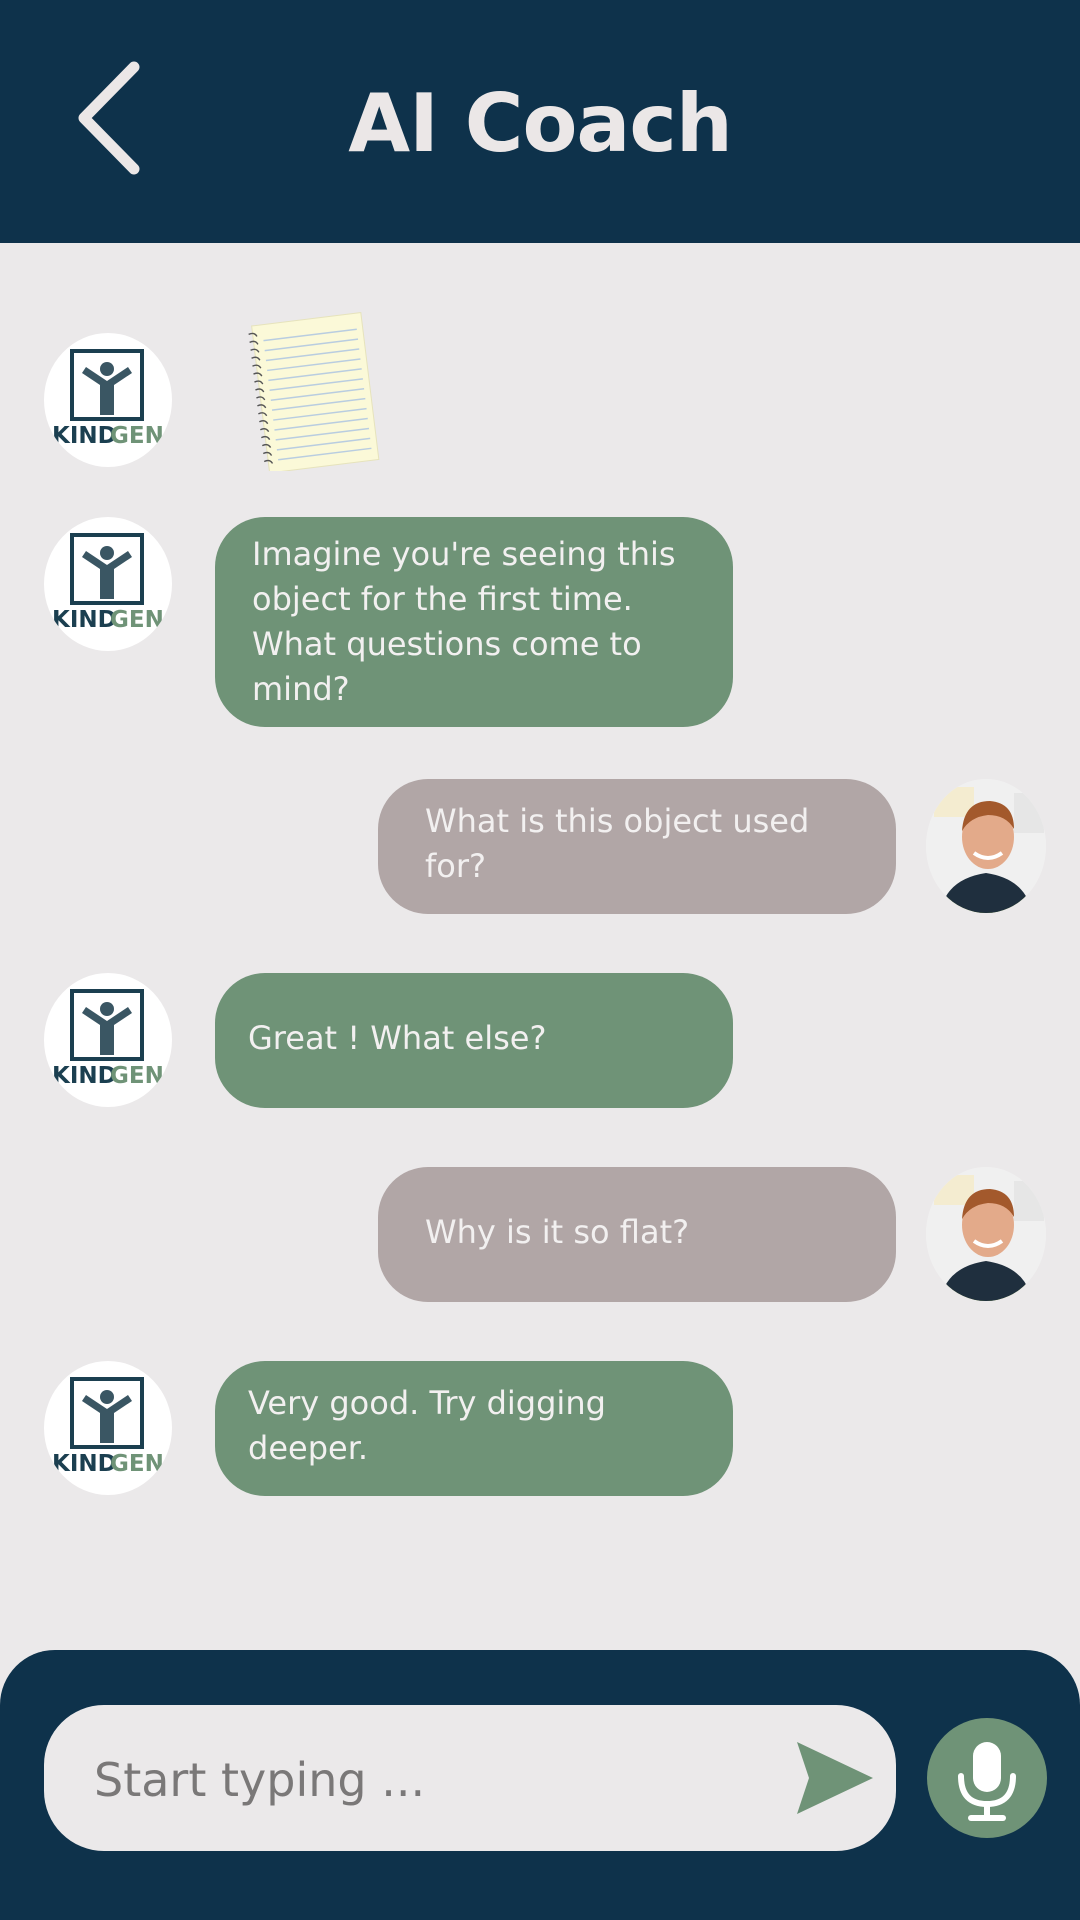  I want to click on notepad-image, so click(313, 392).